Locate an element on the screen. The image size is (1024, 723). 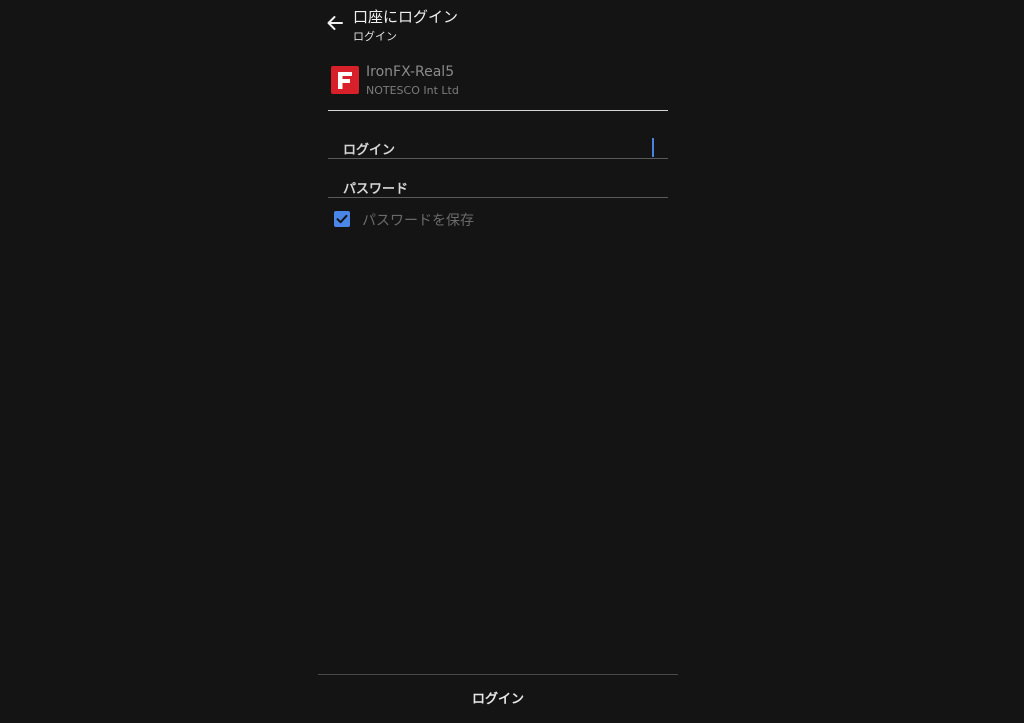
page-subtitle: ログイン is located at coordinates (375, 36).